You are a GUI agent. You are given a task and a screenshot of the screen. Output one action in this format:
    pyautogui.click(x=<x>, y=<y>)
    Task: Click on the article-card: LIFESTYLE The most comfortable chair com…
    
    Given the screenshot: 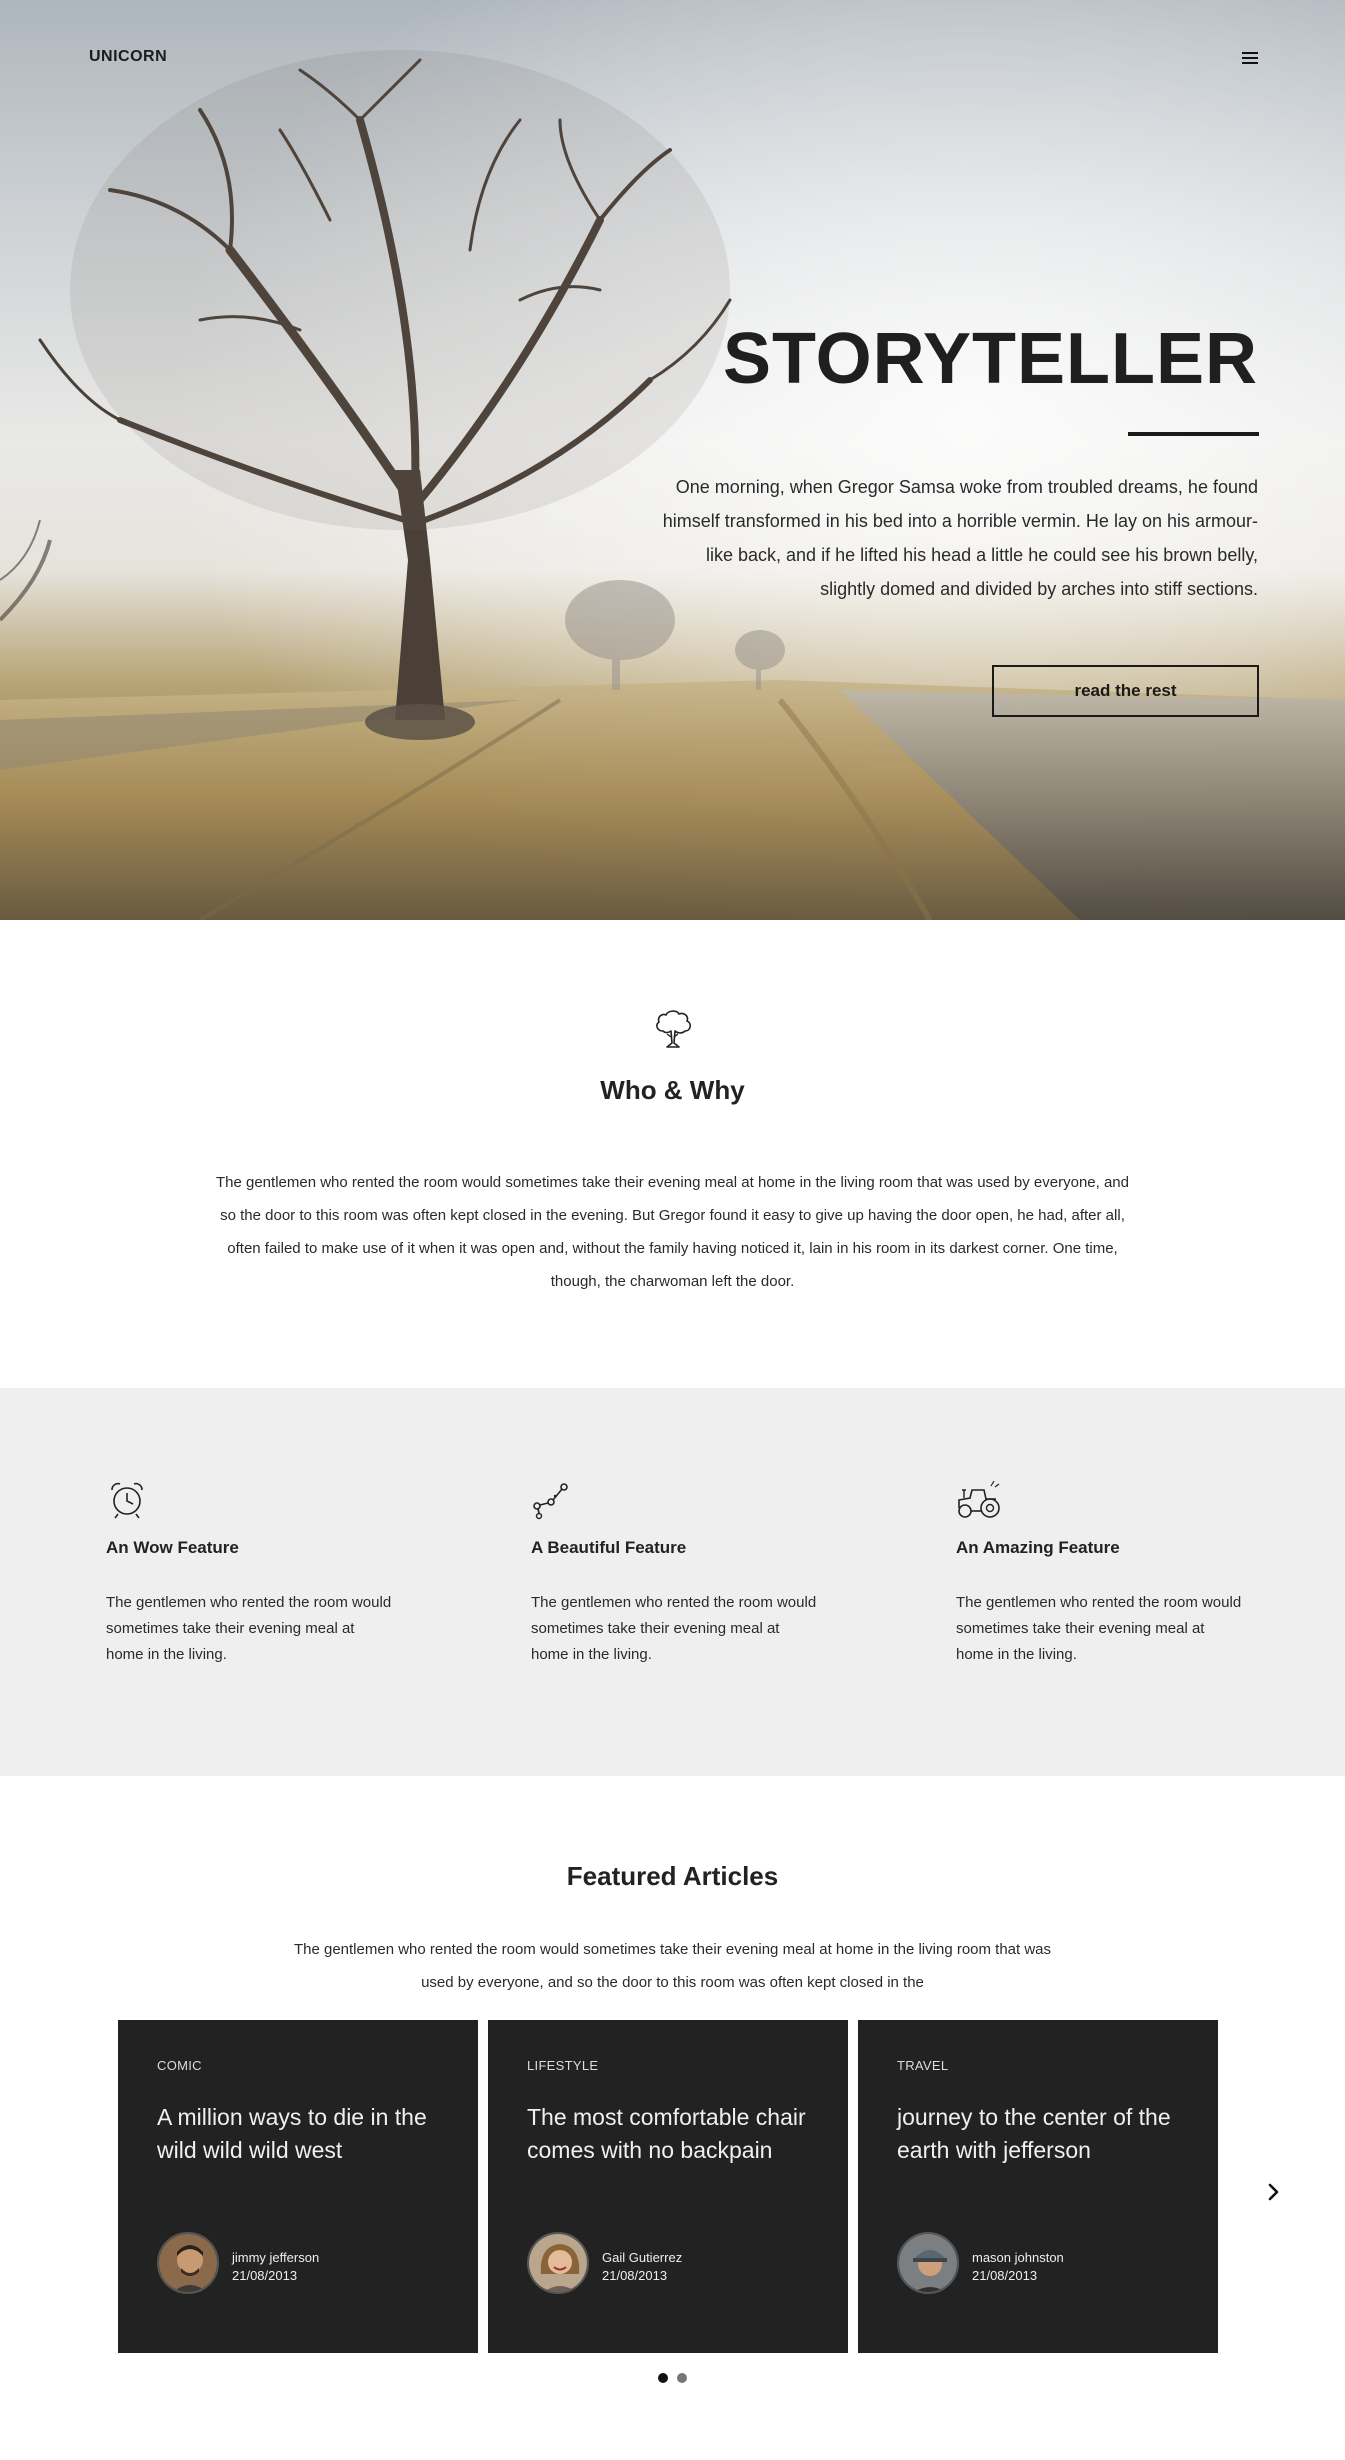 What is the action you would take?
    pyautogui.click(x=668, y=2186)
    